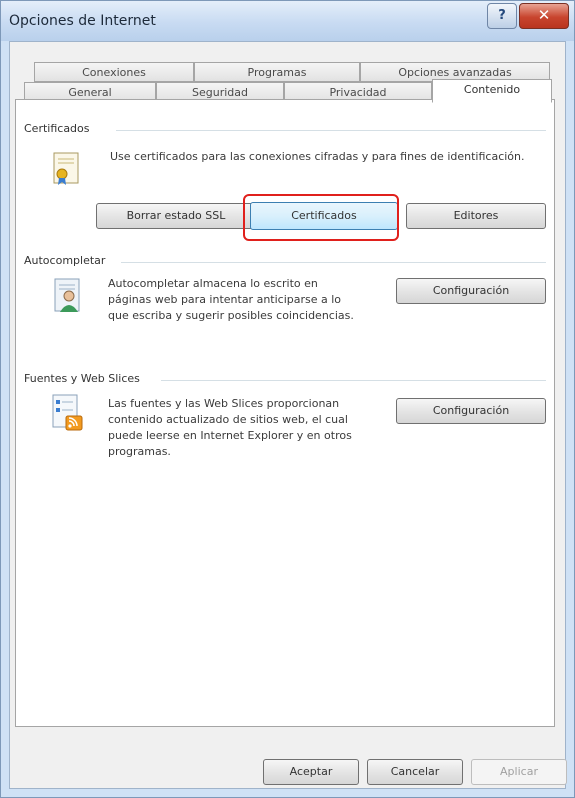 This screenshot has height=798, width=575. What do you see at coordinates (492, 91) in the screenshot?
I see `tab-contenido: Contenido` at bounding box center [492, 91].